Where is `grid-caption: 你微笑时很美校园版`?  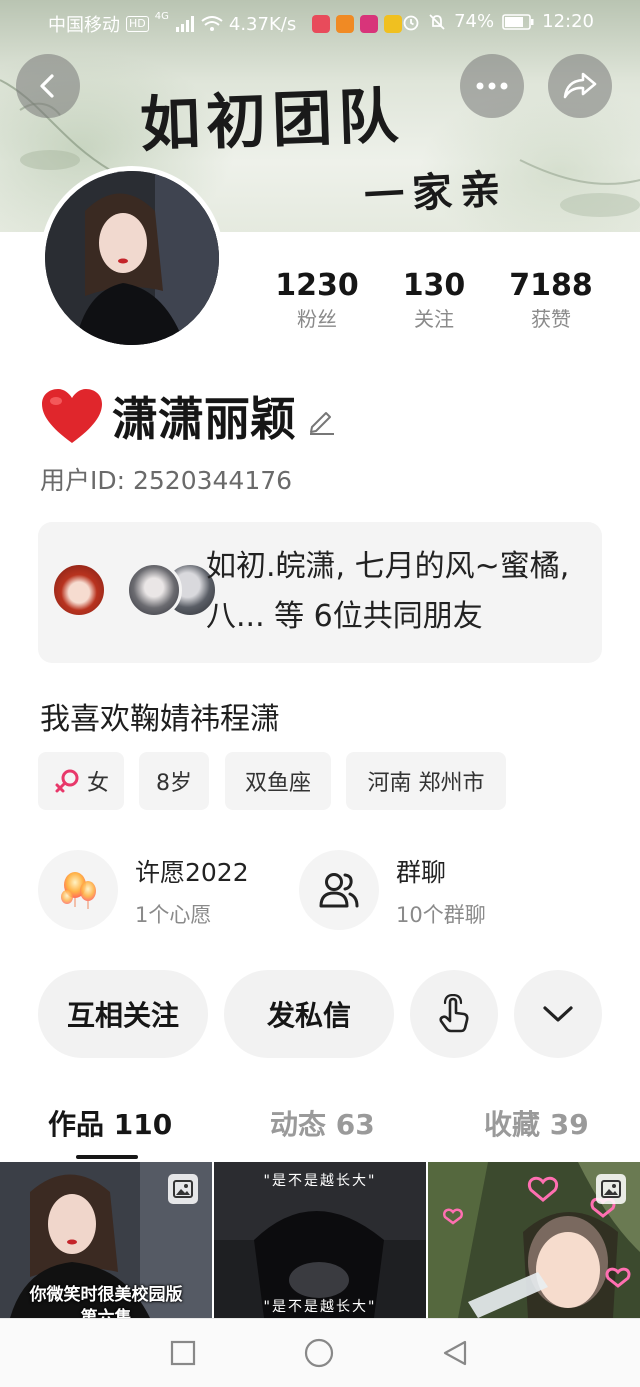
grid-caption: 你微笑时很美校园版 is located at coordinates (106, 1295).